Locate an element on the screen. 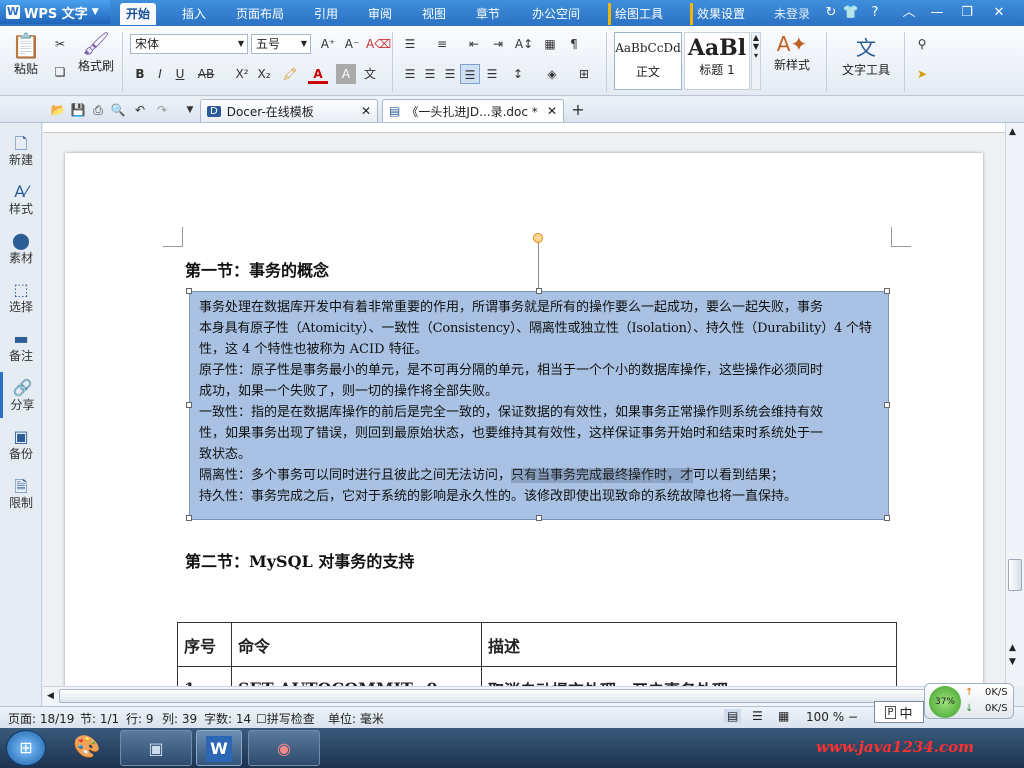 Image resolution: width=1024 pixels, height=768 pixels. redo-icon: ↷ is located at coordinates (162, 110).